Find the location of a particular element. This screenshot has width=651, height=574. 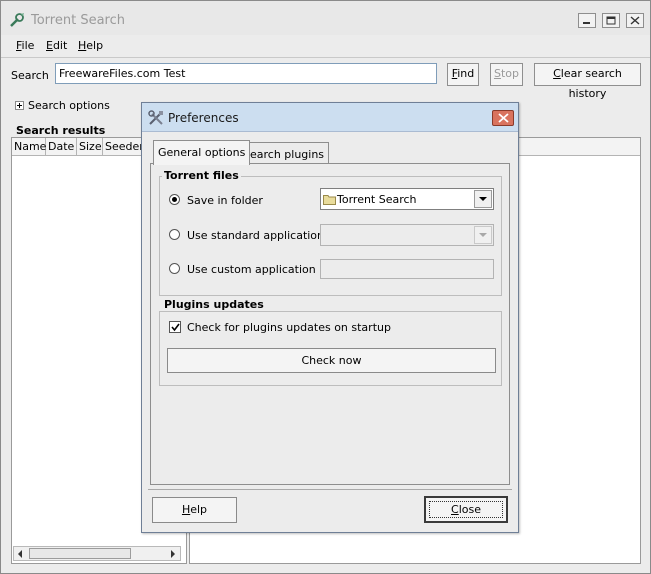

checkmark-icon is located at coordinates (175, 327).